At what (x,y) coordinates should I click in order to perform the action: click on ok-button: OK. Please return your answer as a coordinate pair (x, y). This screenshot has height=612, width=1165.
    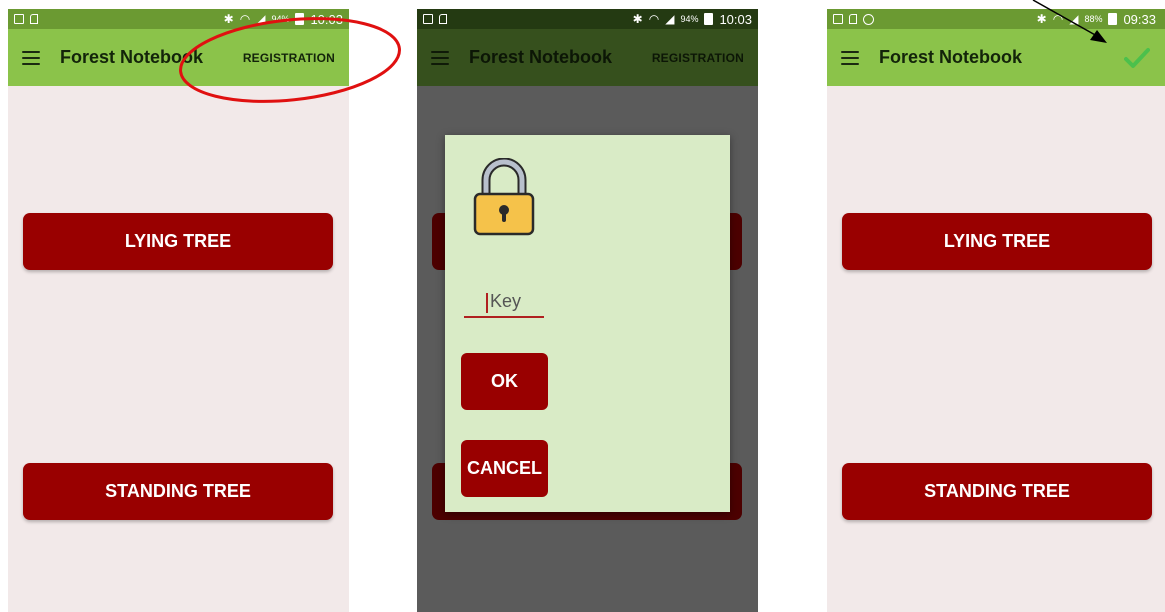
    Looking at the image, I should click on (504, 381).